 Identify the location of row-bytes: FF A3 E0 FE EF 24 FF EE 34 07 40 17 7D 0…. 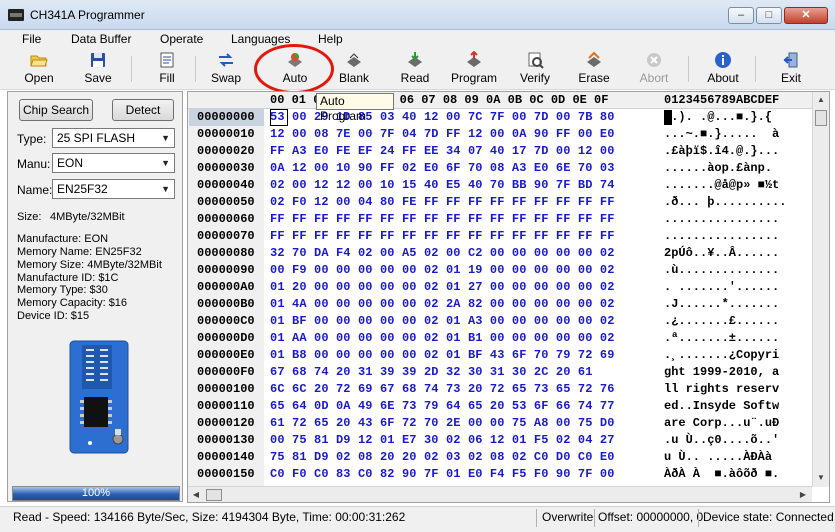
(442, 151).